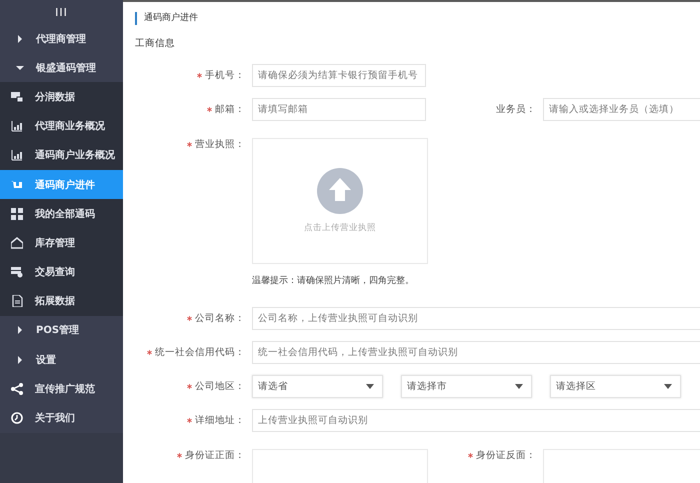 This screenshot has height=483, width=700. I want to click on input-field: 上传营业执照可自动识别, so click(476, 420).